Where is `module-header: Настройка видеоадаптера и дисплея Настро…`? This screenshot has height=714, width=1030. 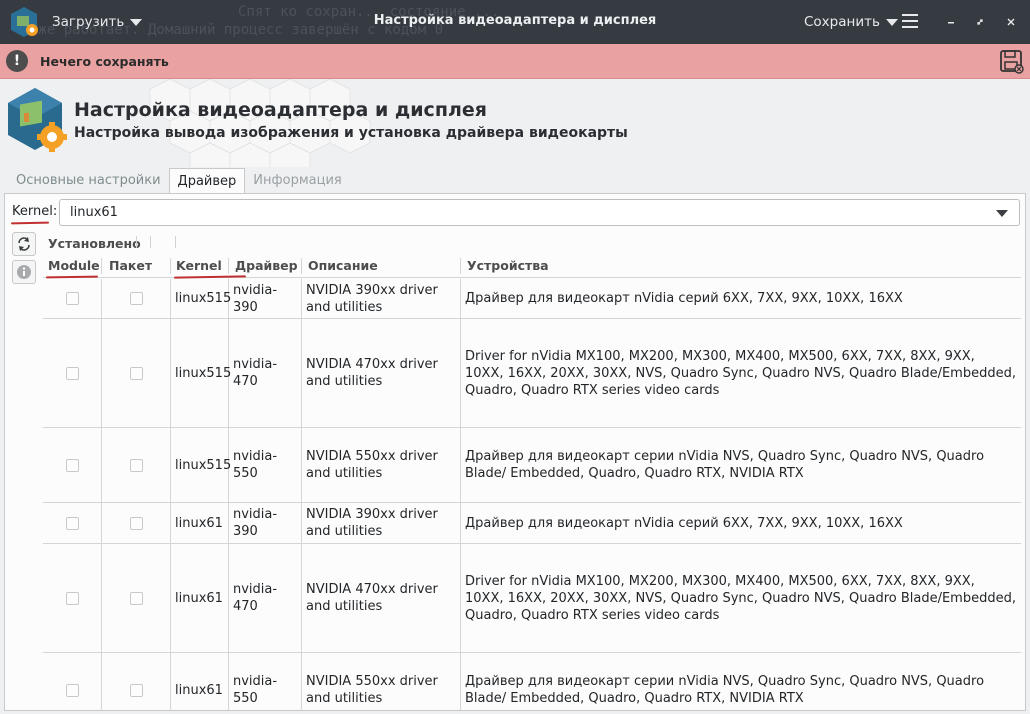
module-header: Настройка видеоадаптера и дисплея Настро… is located at coordinates (515, 123).